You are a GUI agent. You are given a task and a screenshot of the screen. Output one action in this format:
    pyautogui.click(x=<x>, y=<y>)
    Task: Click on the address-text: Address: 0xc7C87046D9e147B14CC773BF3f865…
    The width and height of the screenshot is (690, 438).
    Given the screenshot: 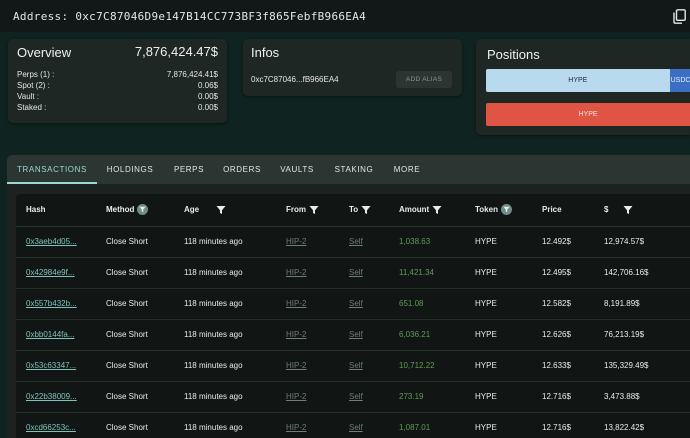 What is the action you would take?
    pyautogui.click(x=189, y=16)
    